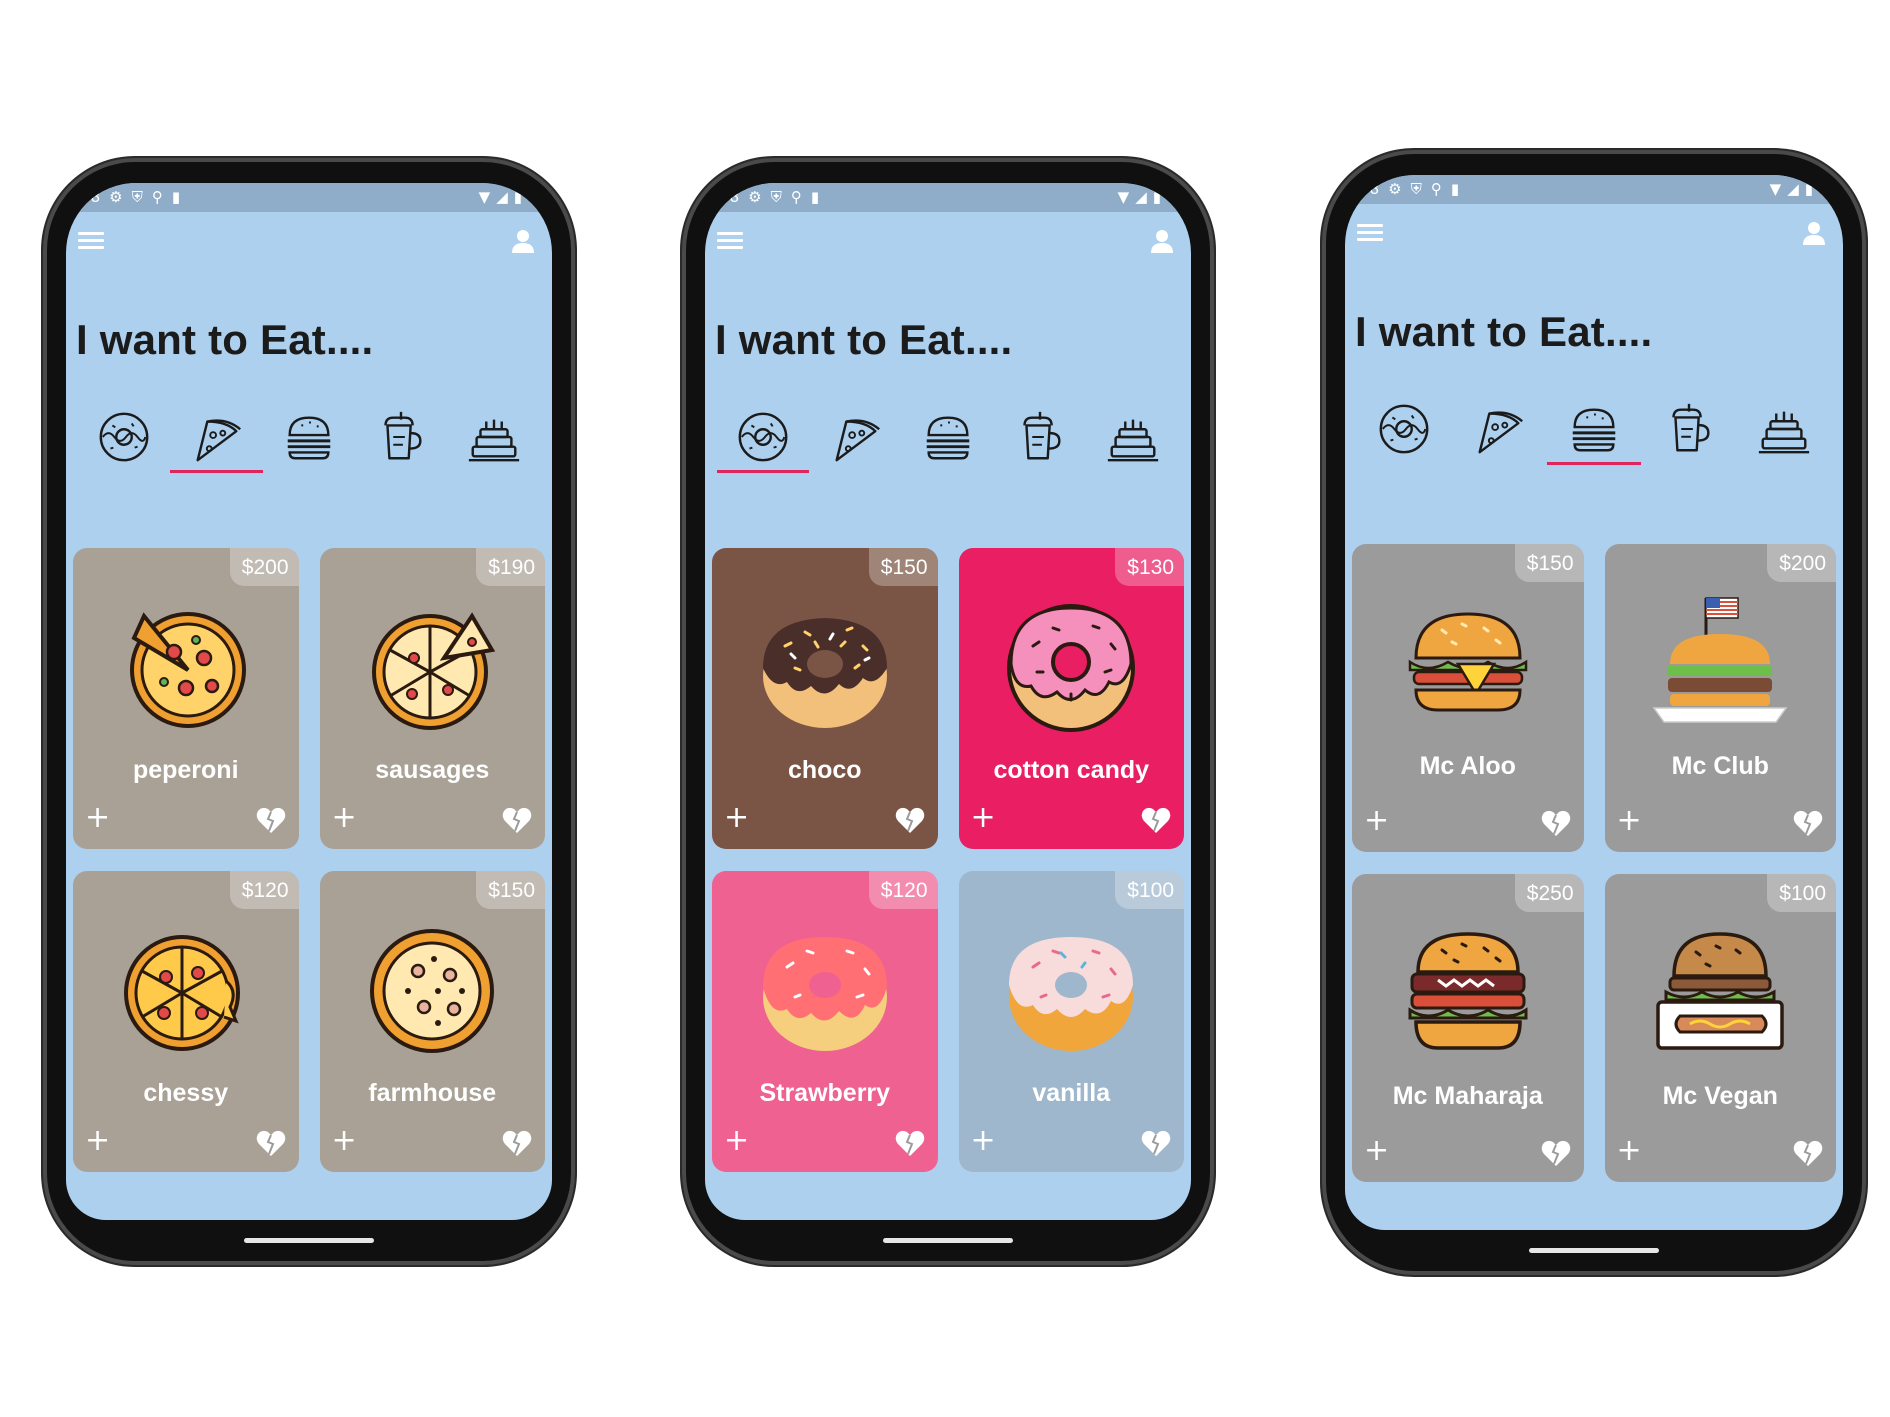 The width and height of the screenshot is (1890, 1417). What do you see at coordinates (1467, 1096) in the screenshot?
I see `food-name: Mc Maharaja` at bounding box center [1467, 1096].